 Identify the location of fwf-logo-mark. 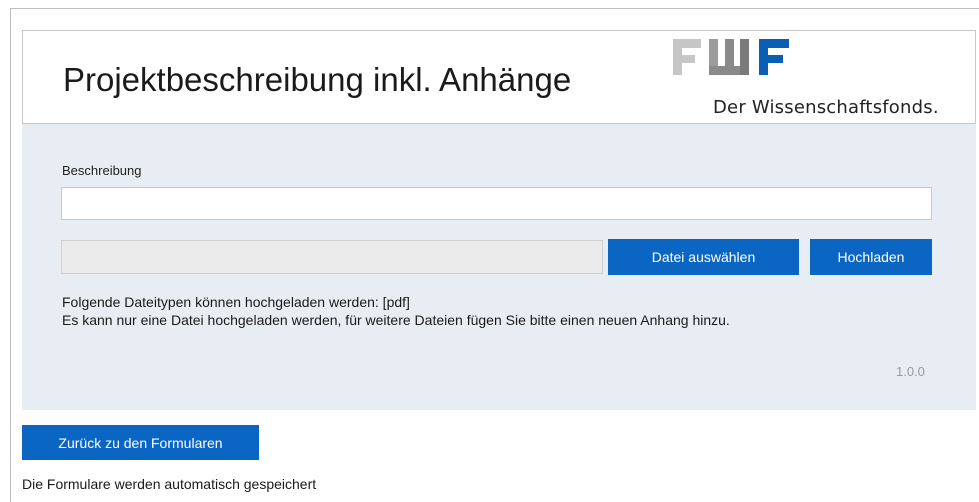
(731, 57).